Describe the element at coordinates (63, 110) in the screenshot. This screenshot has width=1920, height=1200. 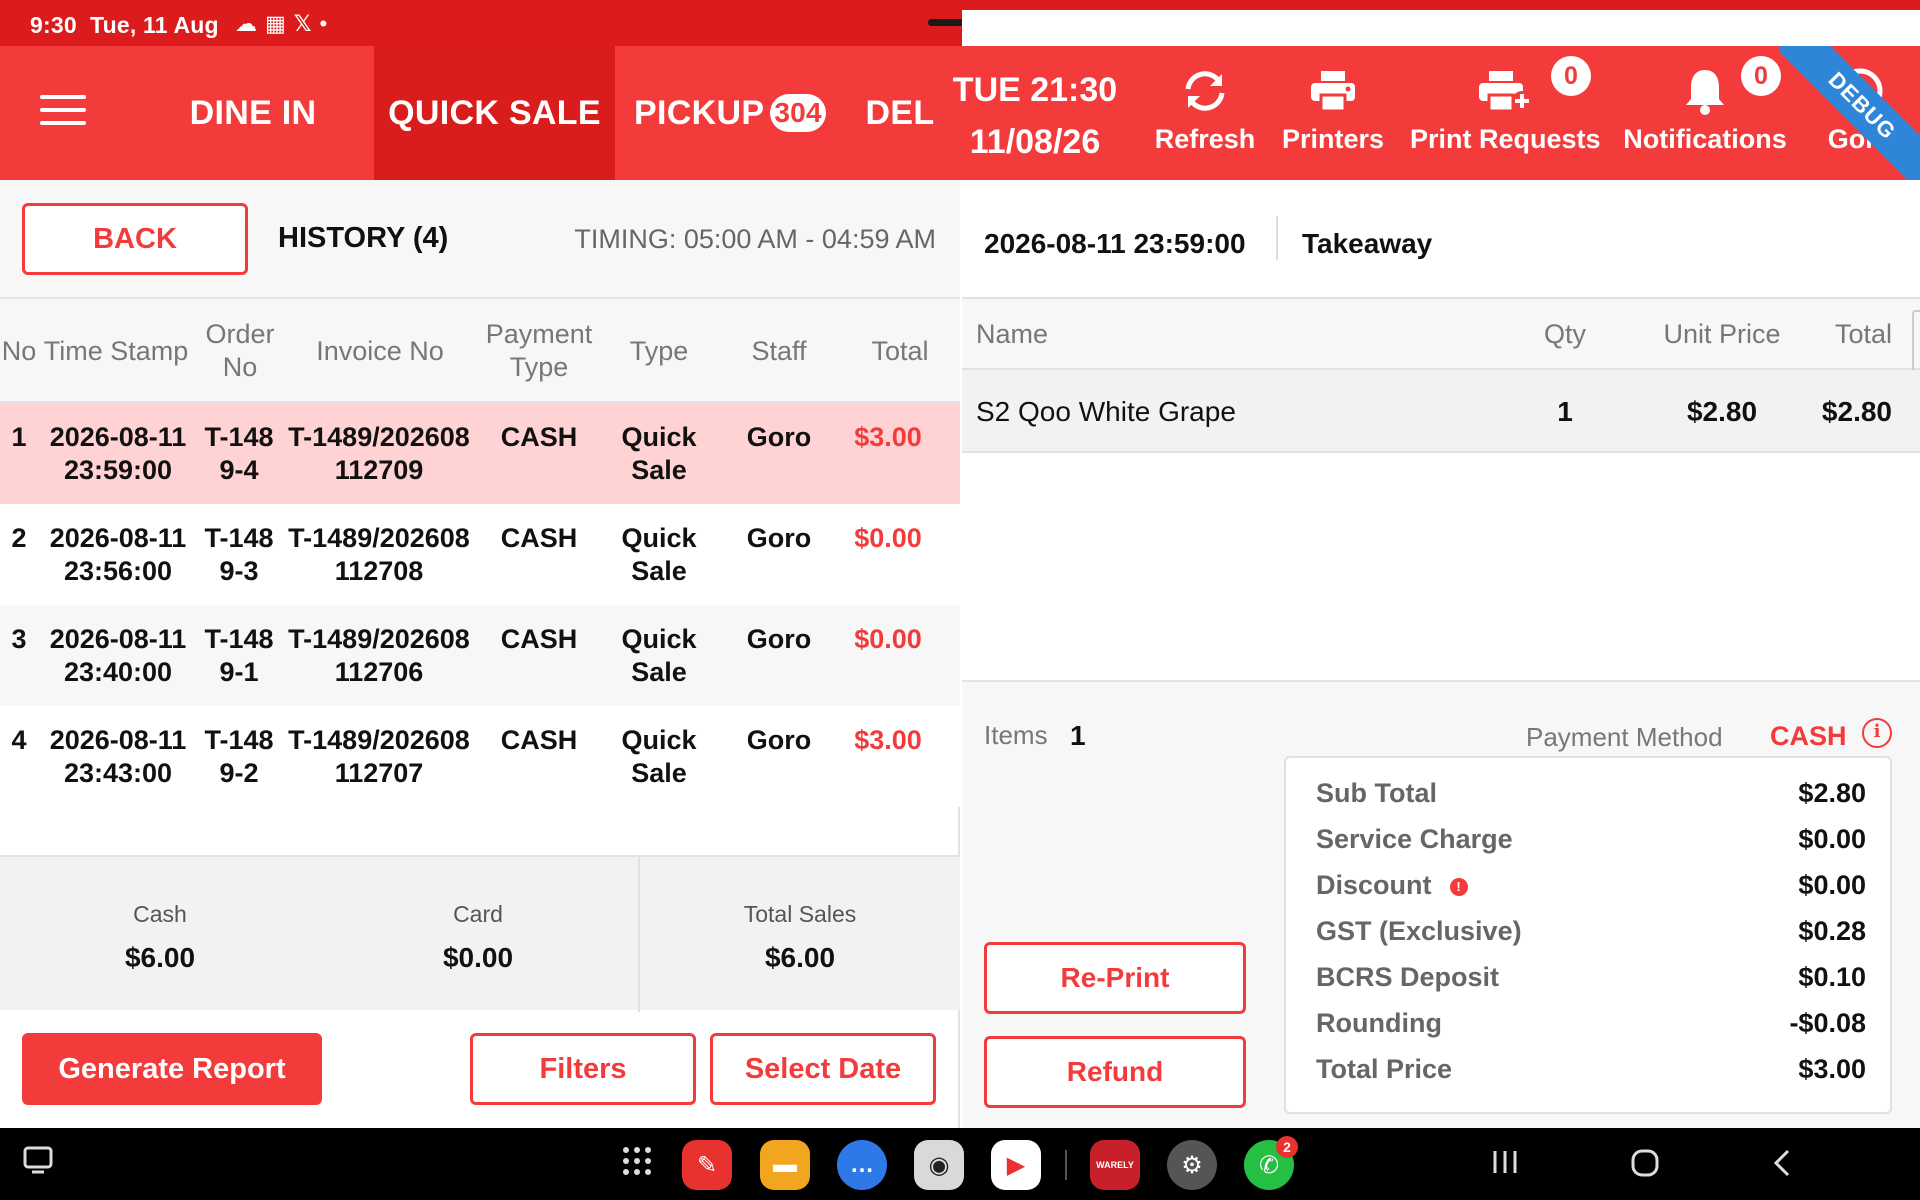
I see `menu-icon` at that location.